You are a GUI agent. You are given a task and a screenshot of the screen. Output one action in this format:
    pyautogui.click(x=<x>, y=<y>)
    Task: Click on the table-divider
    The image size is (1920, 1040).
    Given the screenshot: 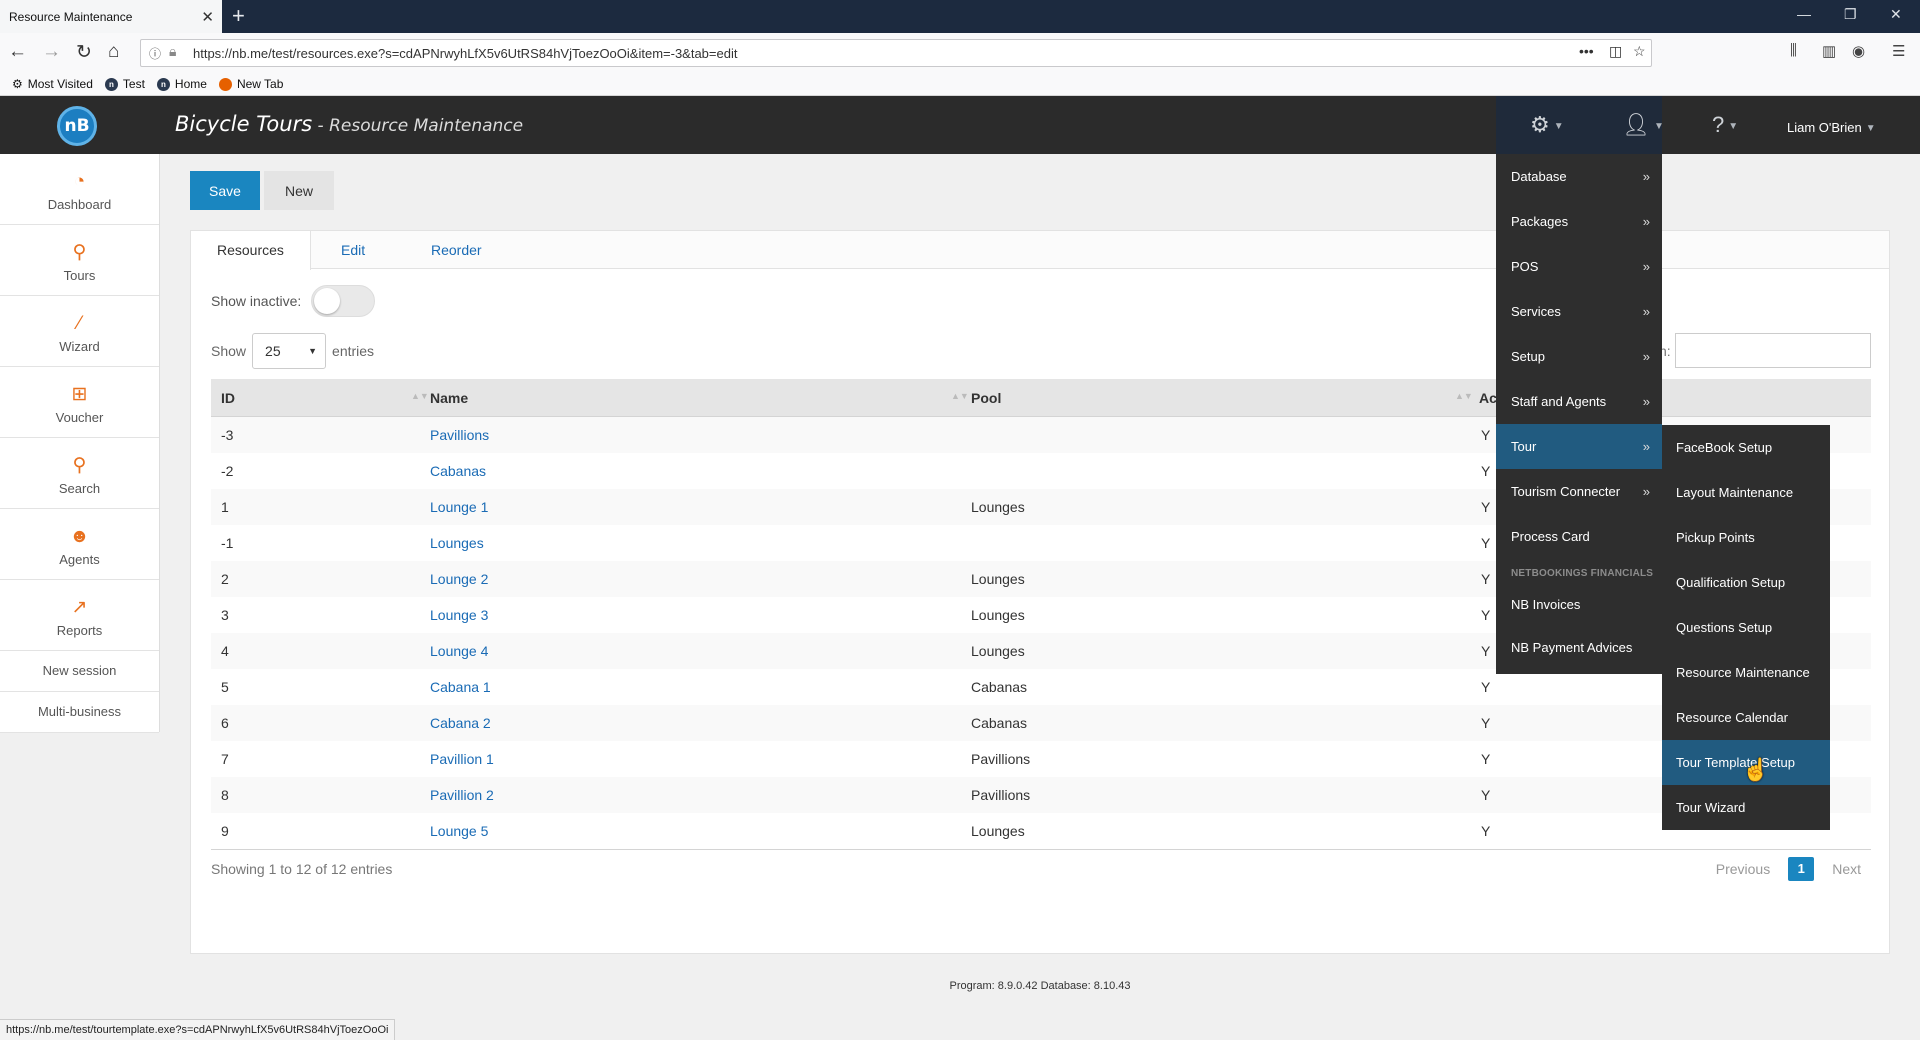 What is the action you would take?
    pyautogui.click(x=1041, y=849)
    